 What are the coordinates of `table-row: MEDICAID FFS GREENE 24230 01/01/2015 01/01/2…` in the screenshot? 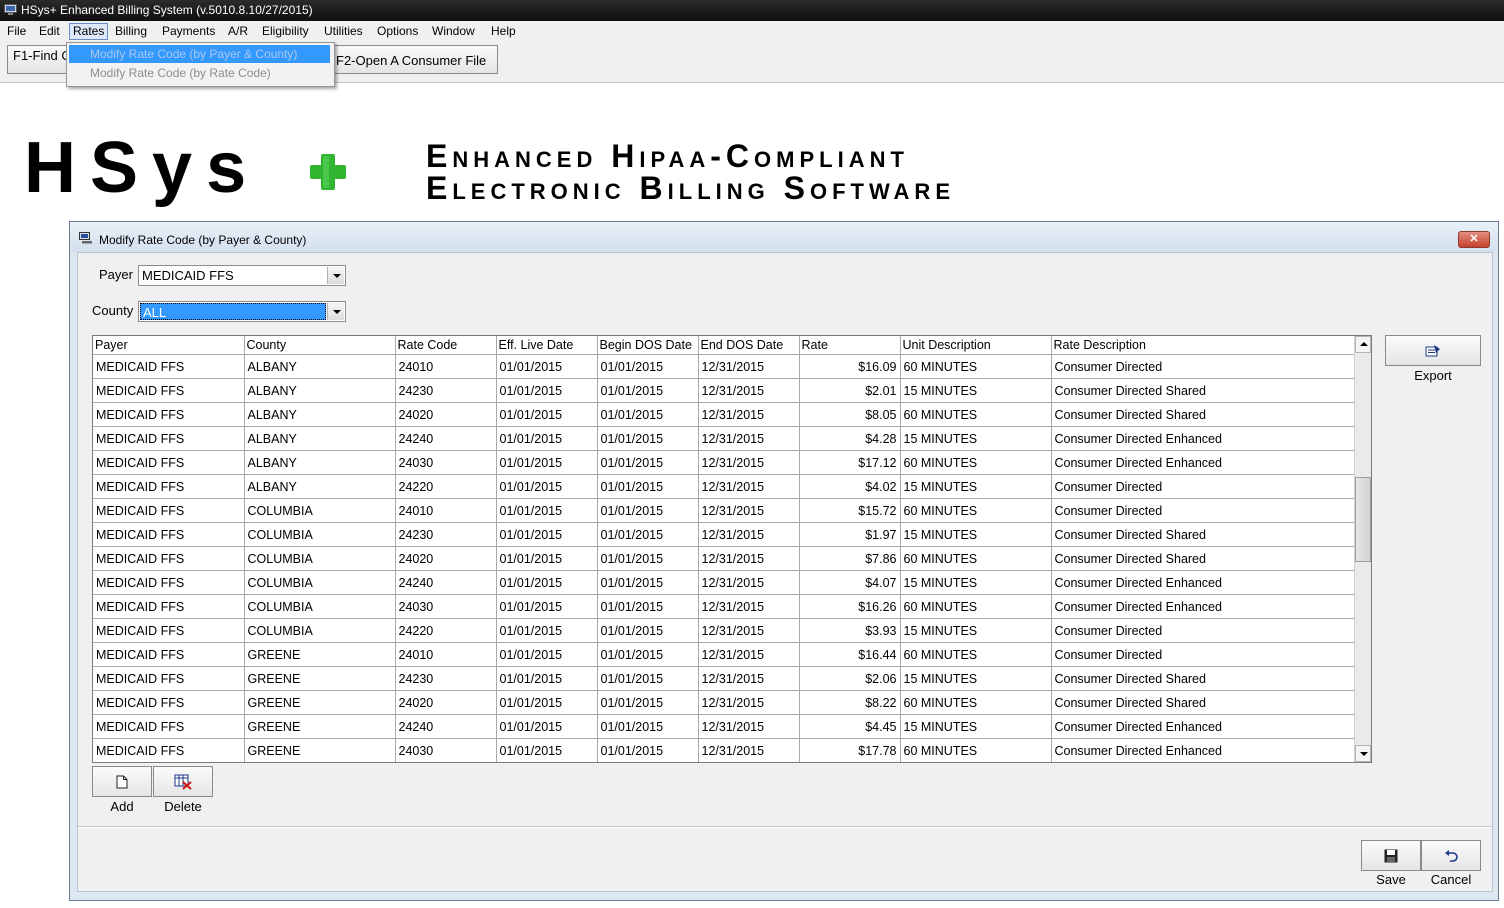 It's located at (724, 678).